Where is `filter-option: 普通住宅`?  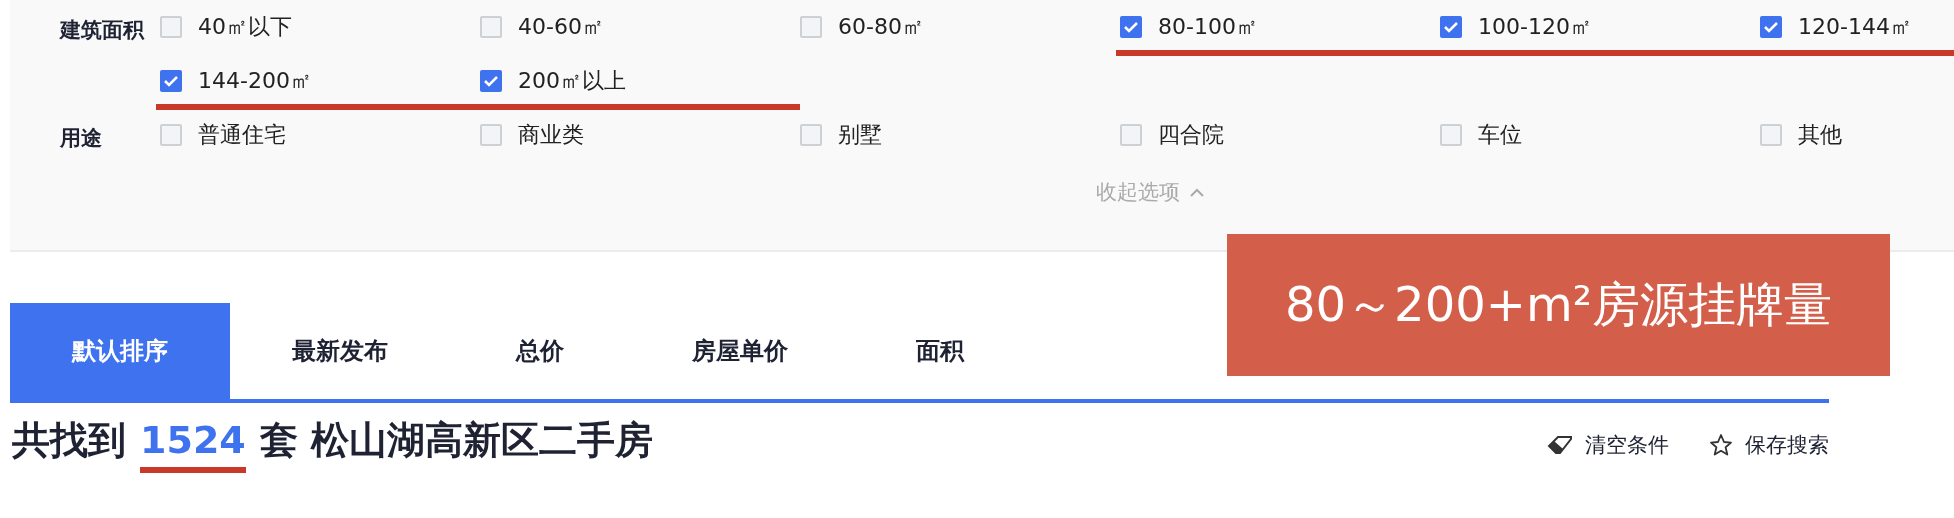 filter-option: 普通住宅 is located at coordinates (320, 135).